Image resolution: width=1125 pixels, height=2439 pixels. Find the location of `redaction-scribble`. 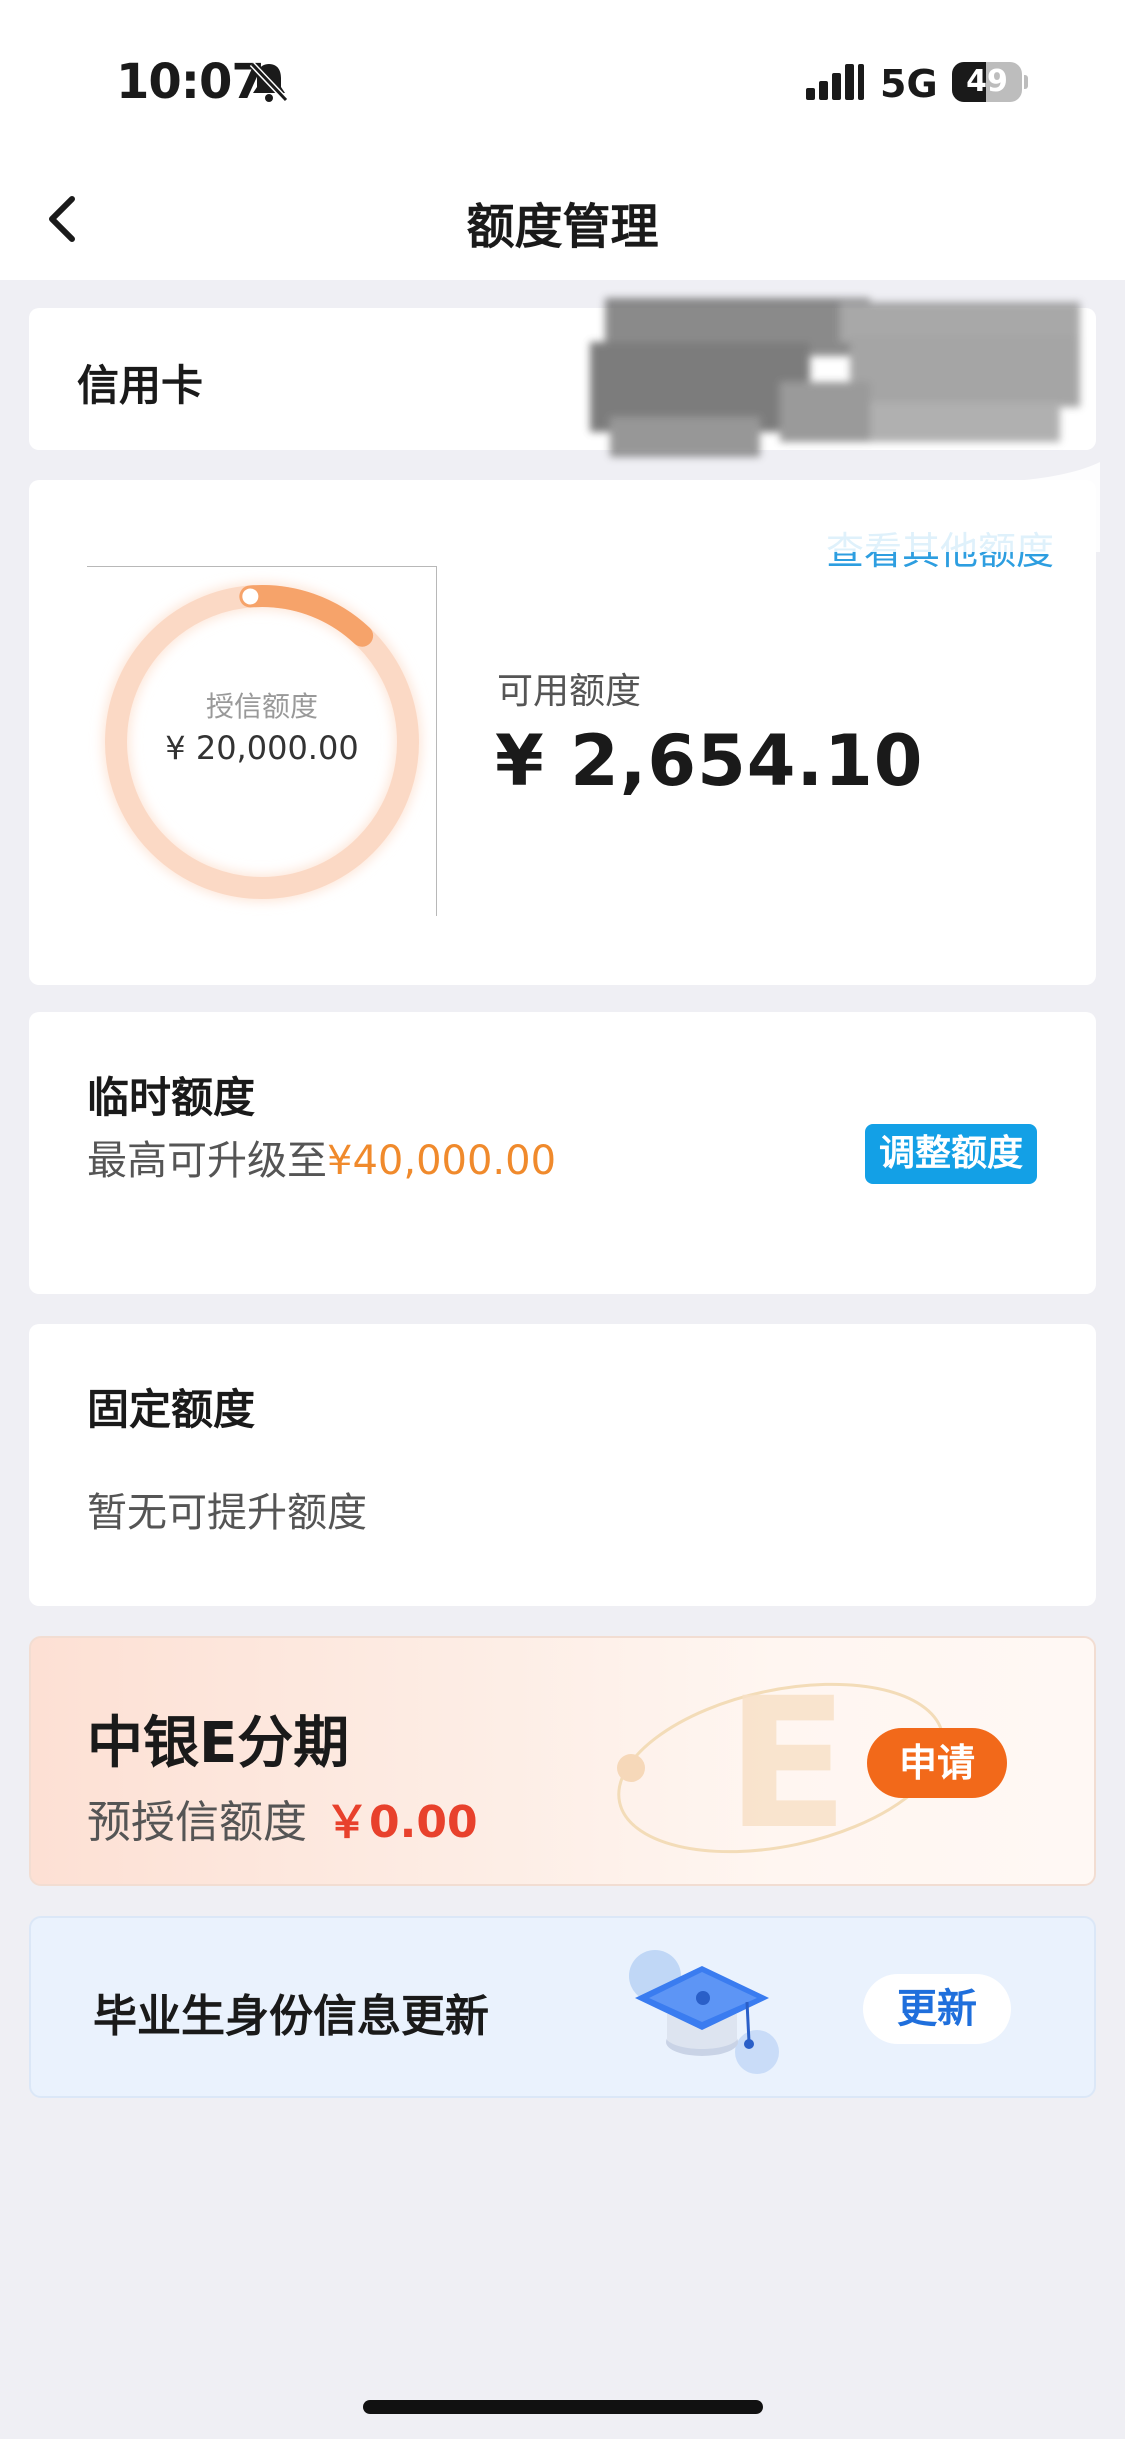

redaction-scribble is located at coordinates (830, 425).